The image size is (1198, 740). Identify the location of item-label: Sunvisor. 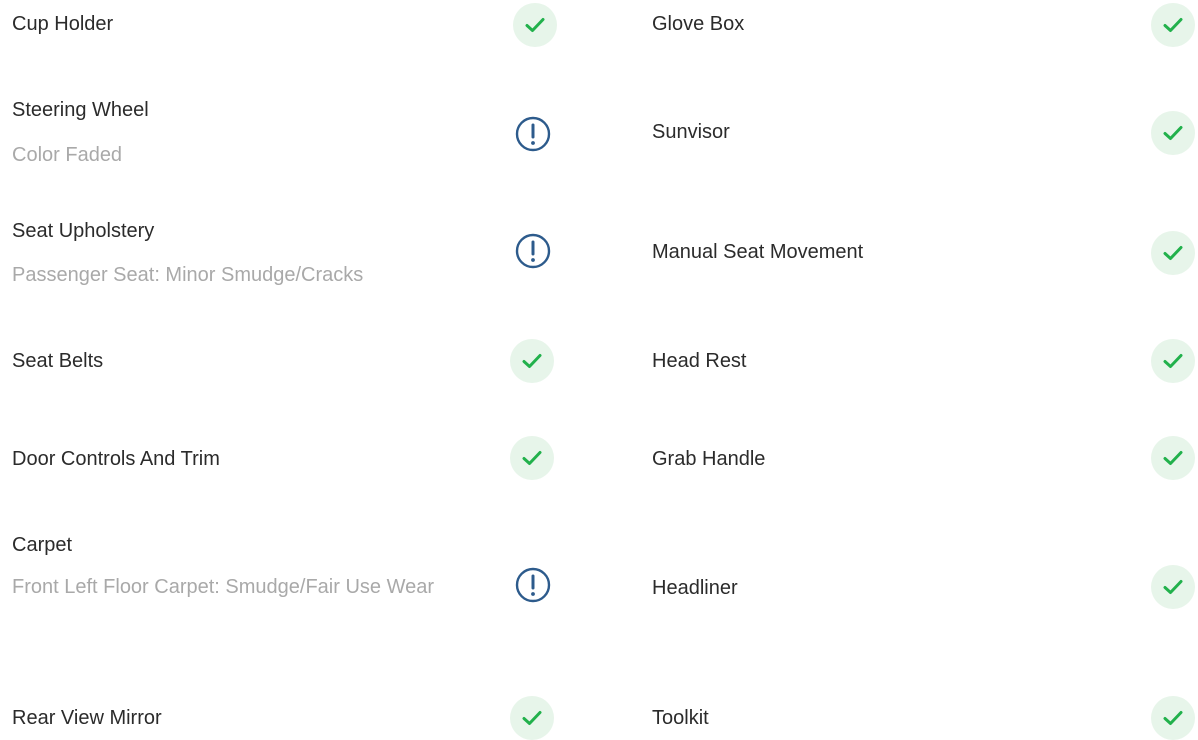
(691, 132).